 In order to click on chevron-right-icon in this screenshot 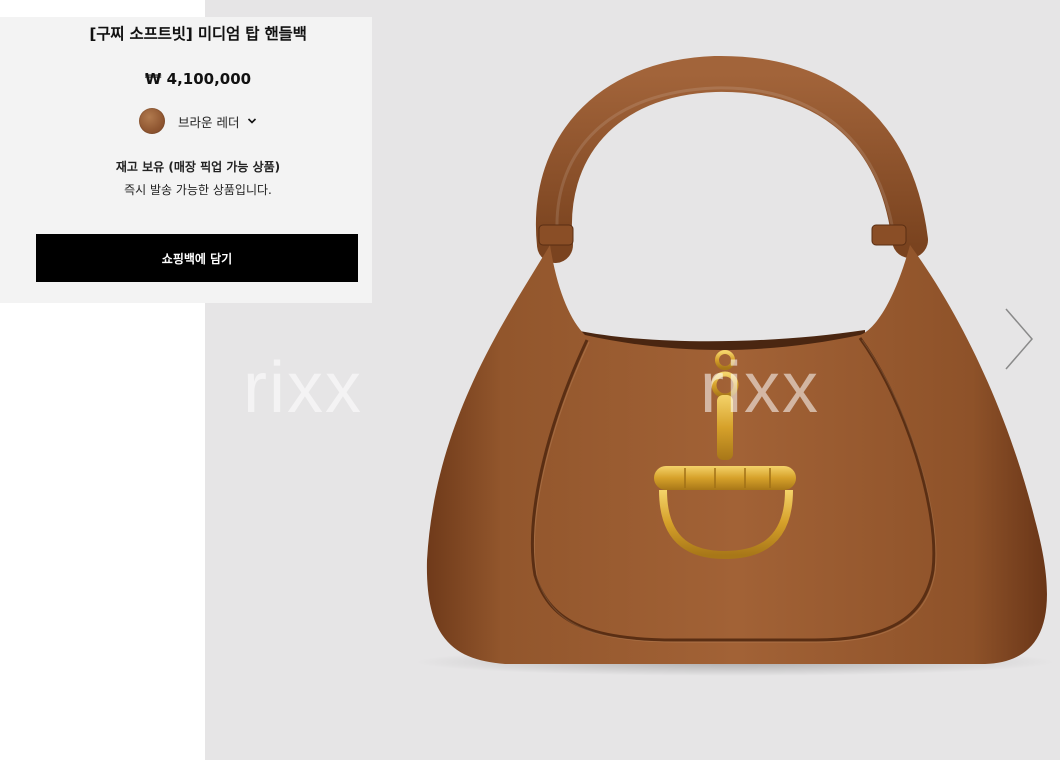, I will do `click(1020, 339)`.